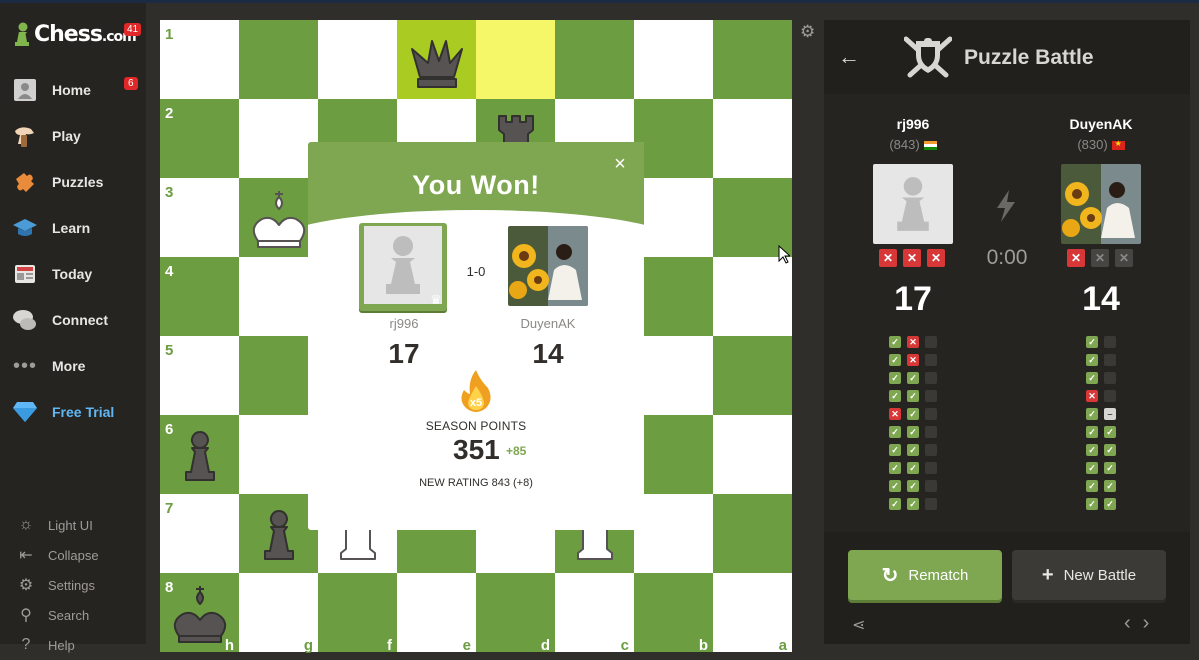 The width and height of the screenshot is (1199, 660). Describe the element at coordinates (75, 34) in the screenshot. I see `chess-logo: Chess.com` at that location.